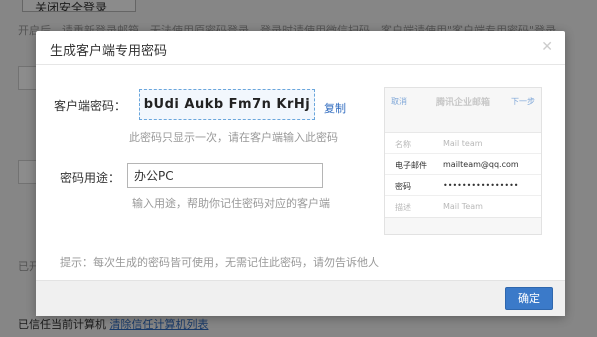 The height and width of the screenshot is (337, 597). I want to click on preview-header: 取消 腾讯企业邮箱 下一步, so click(463, 101).